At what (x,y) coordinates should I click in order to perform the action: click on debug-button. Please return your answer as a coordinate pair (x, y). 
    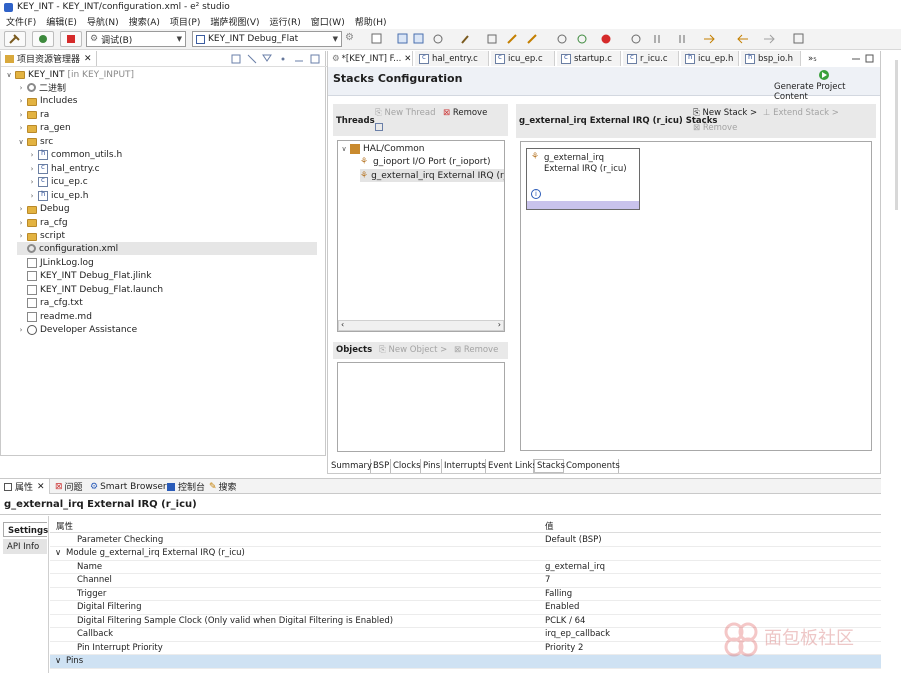
    Looking at the image, I should click on (43, 39).